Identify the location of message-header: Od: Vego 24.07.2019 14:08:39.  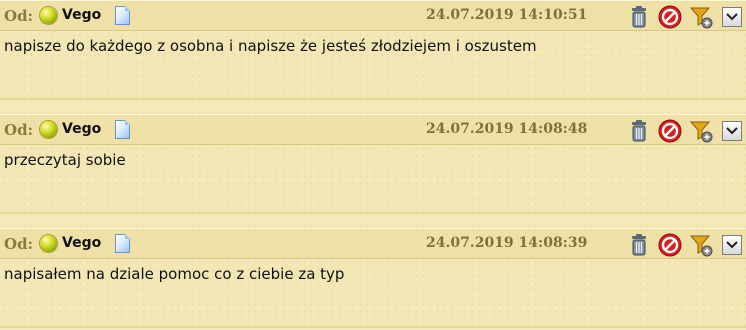
(373, 243).